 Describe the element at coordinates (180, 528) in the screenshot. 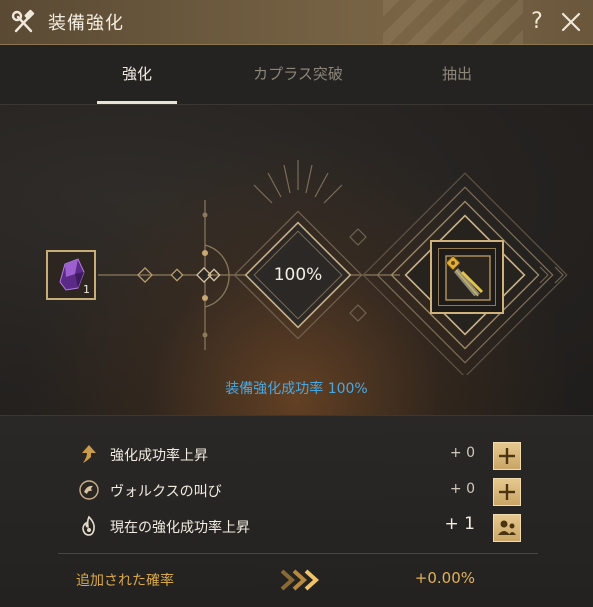

I see `bonus-label: 現在の強化成功率上昇` at that location.